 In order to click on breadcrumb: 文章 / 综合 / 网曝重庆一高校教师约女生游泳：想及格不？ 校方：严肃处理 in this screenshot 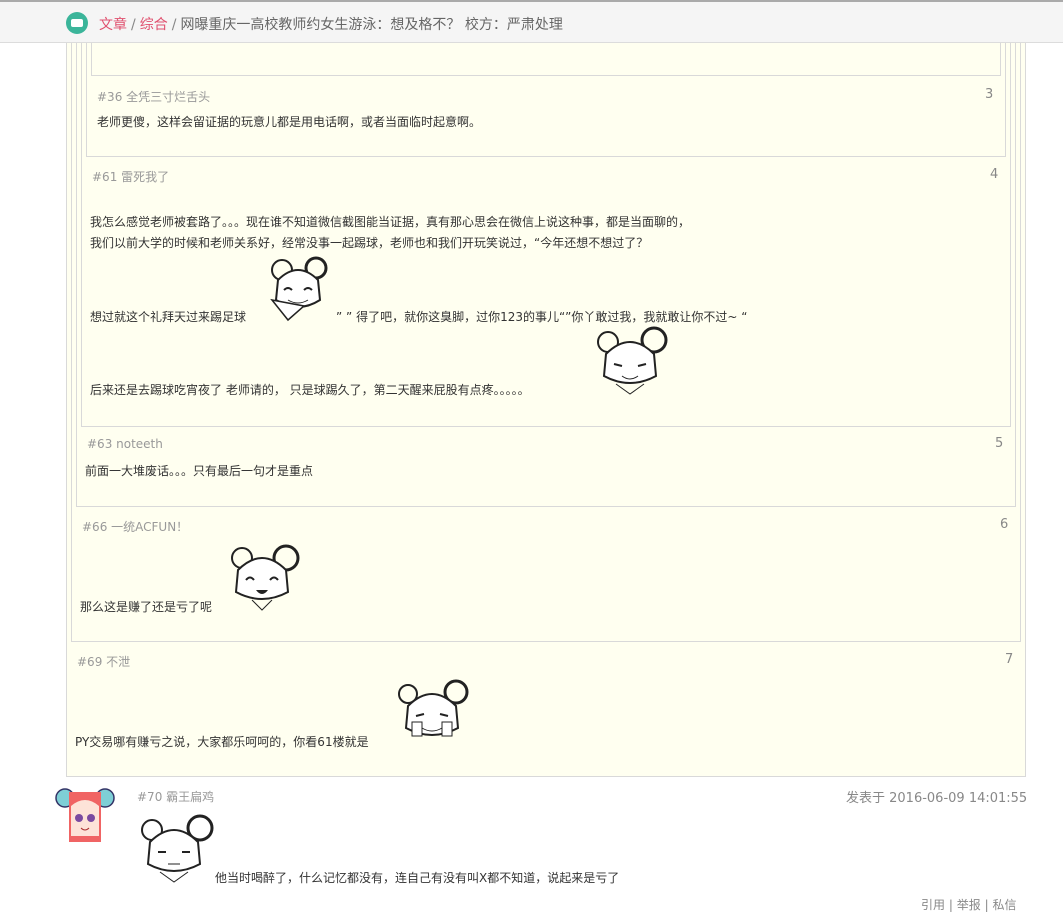, I will do `click(331, 25)`.